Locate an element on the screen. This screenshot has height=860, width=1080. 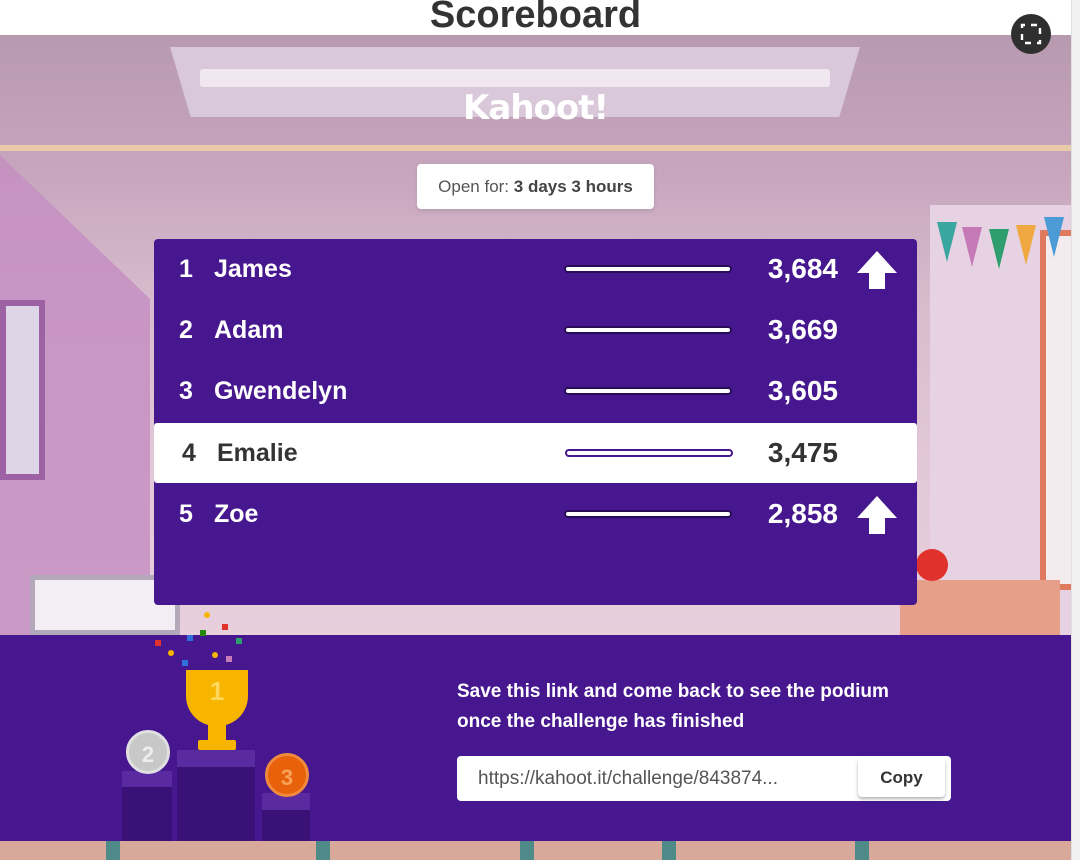
scrollbar is located at coordinates (1075, 430).